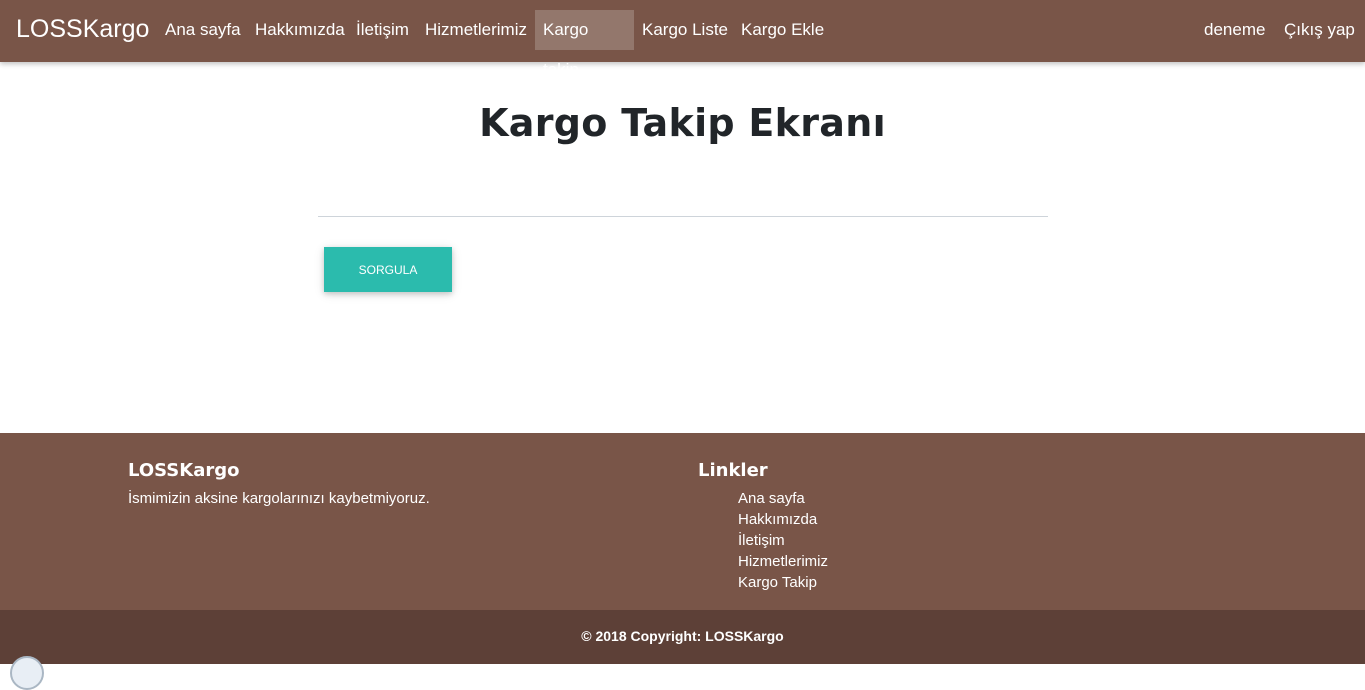 This screenshot has height=690, width=1365. I want to click on footer-link-hizmetlerimiz: Hizmetlerimiz, so click(783, 561).